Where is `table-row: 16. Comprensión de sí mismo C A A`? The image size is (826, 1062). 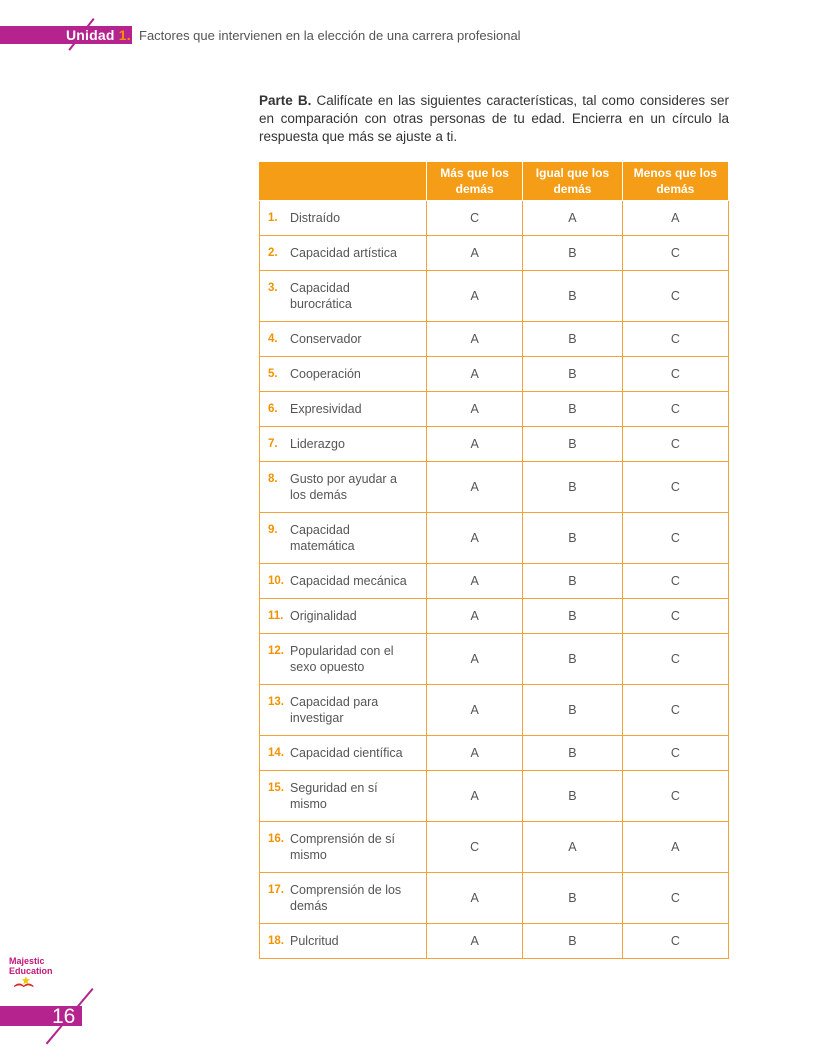
table-row: 16. Comprensión de sí mismo C A A is located at coordinates (494, 847).